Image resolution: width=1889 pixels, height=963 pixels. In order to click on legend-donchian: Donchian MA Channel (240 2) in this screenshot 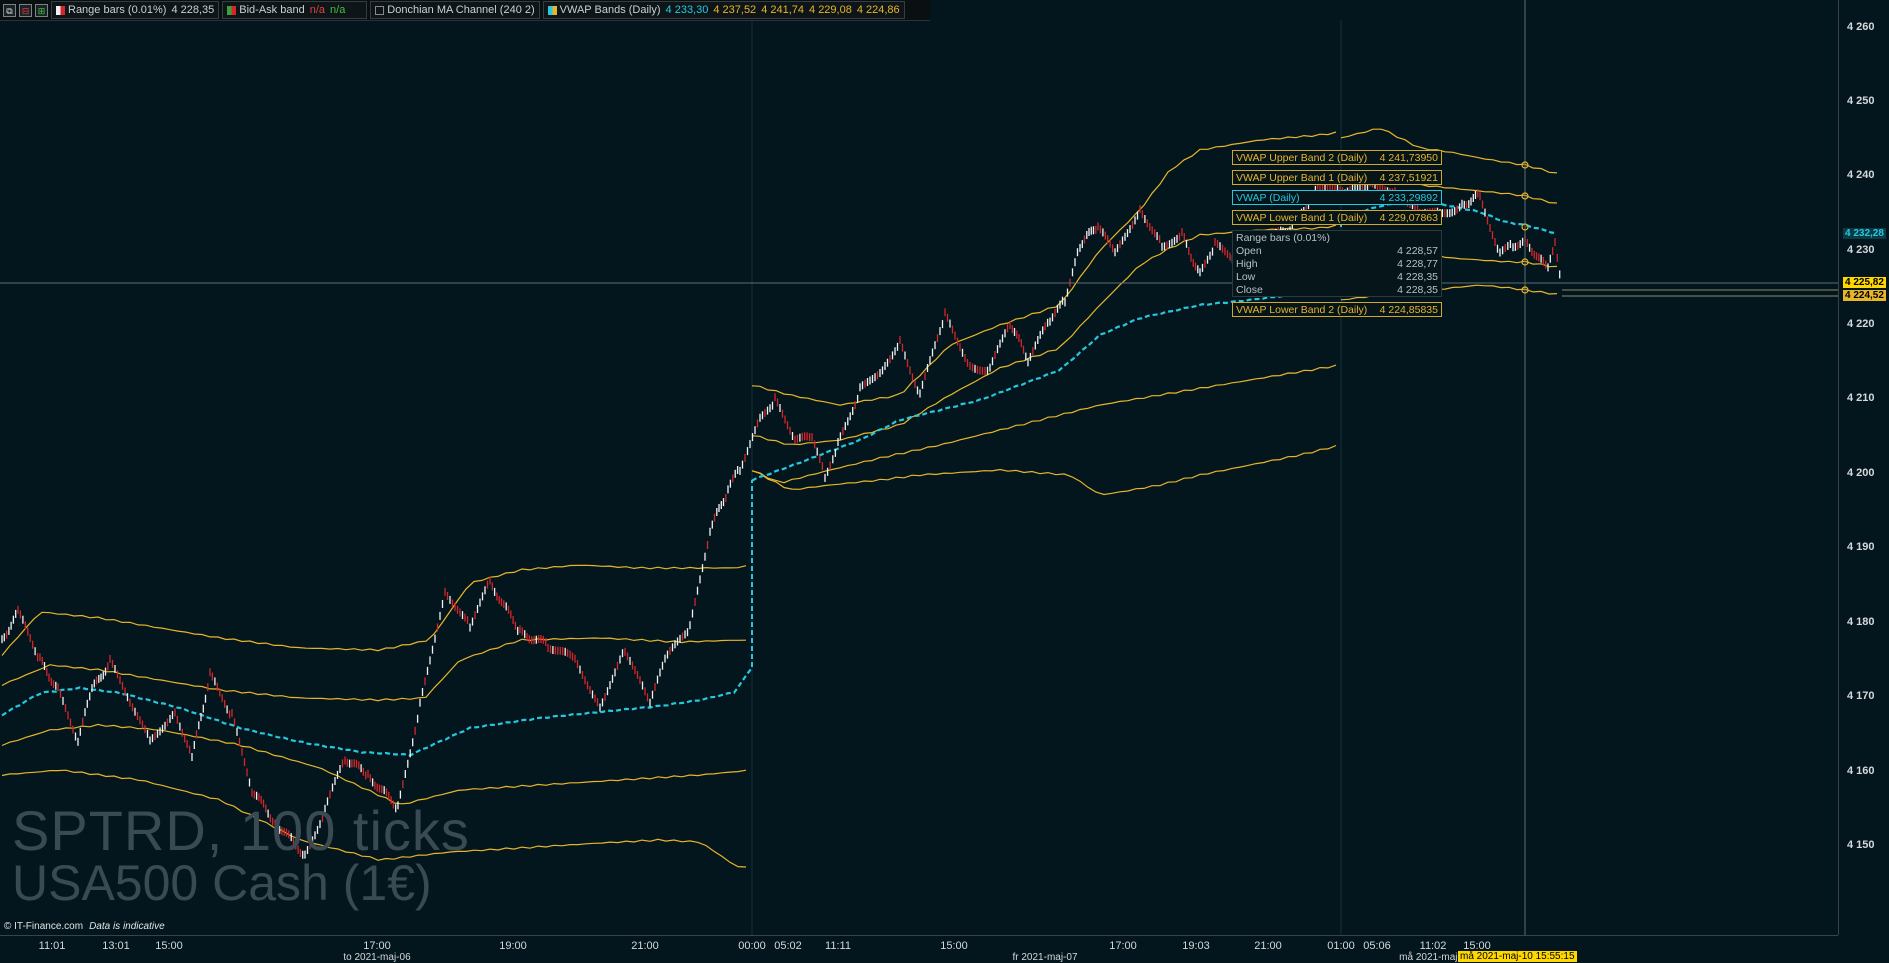, I will do `click(455, 10)`.